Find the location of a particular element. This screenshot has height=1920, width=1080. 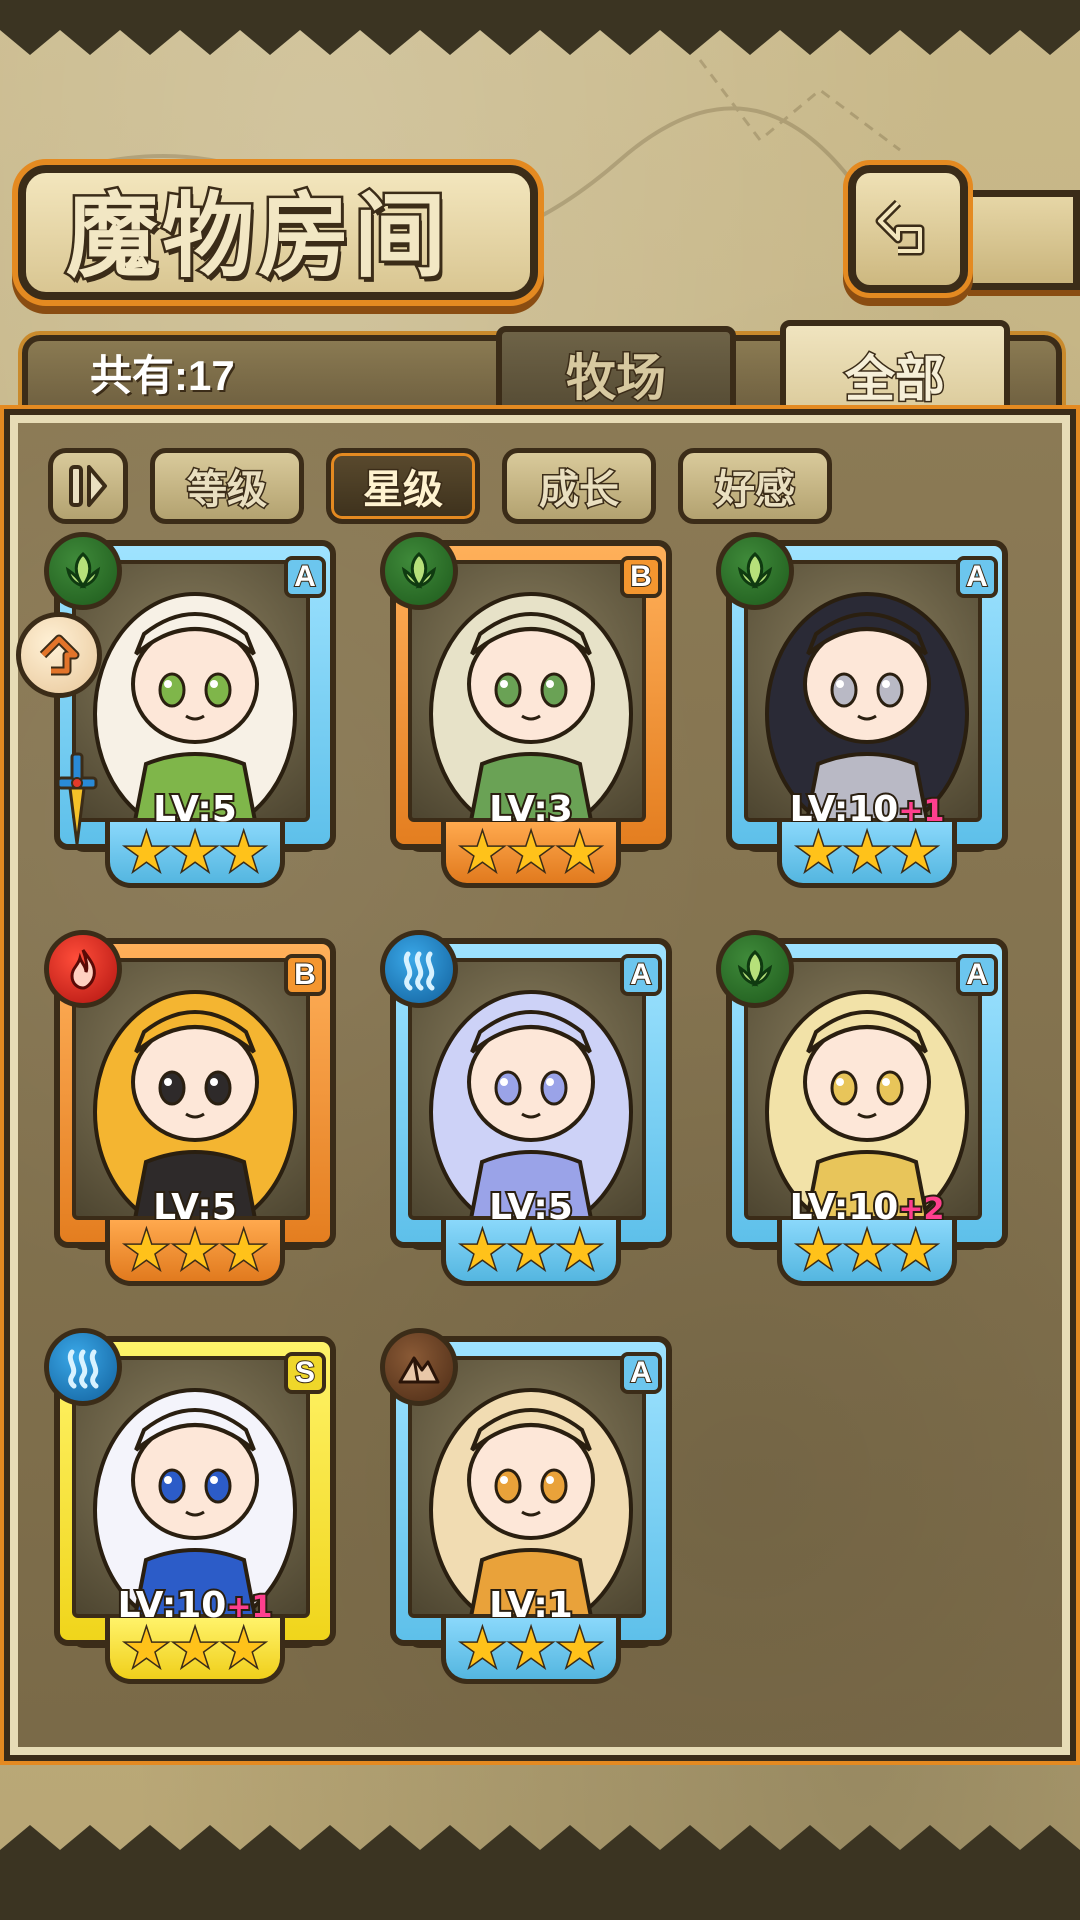

page-title: 魔物房间 is located at coordinates (257, 236).